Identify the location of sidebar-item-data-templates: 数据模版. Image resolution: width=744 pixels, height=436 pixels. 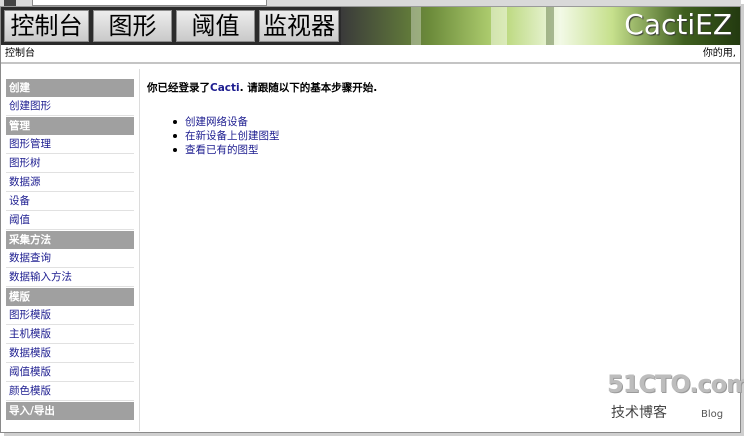
(70, 354).